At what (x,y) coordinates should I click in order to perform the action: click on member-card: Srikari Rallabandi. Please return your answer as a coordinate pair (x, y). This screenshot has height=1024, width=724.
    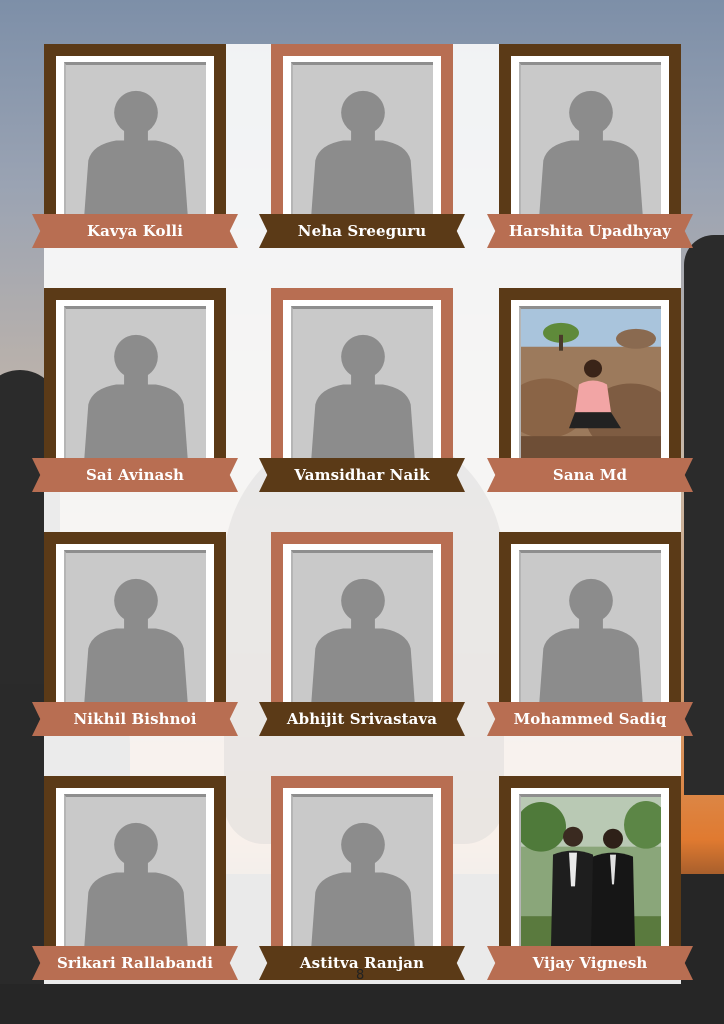
    Looking at the image, I should click on (135, 881).